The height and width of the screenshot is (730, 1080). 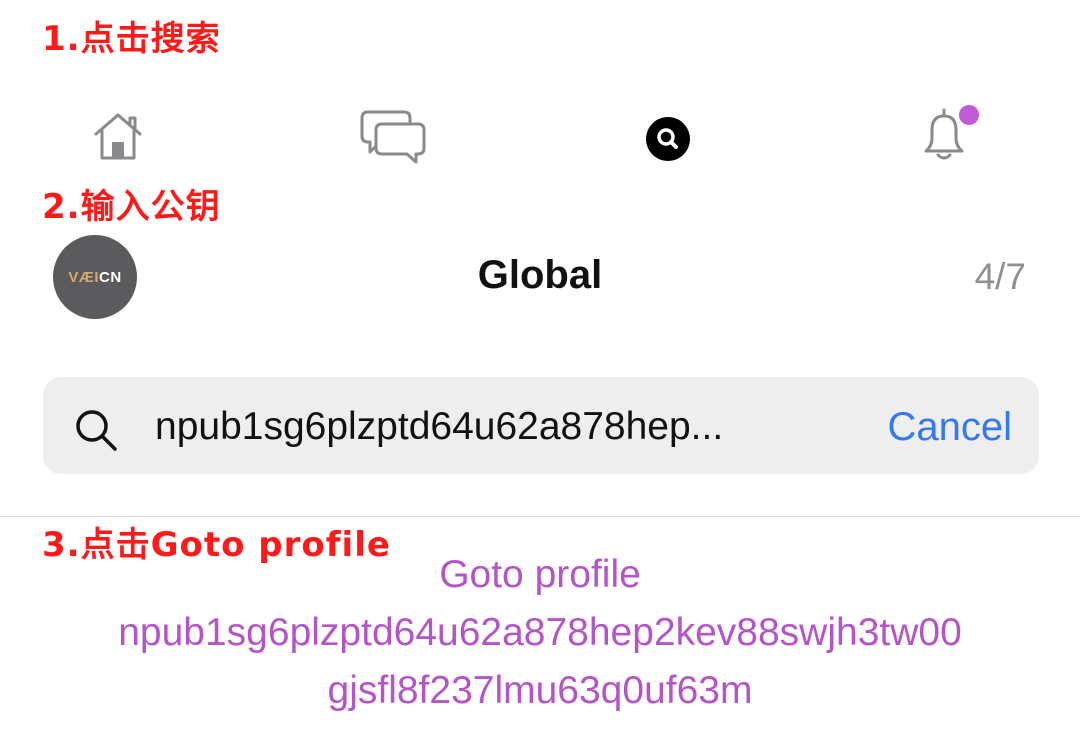 What do you see at coordinates (393, 136) in the screenshot?
I see `chat-bubbles-icon` at bounding box center [393, 136].